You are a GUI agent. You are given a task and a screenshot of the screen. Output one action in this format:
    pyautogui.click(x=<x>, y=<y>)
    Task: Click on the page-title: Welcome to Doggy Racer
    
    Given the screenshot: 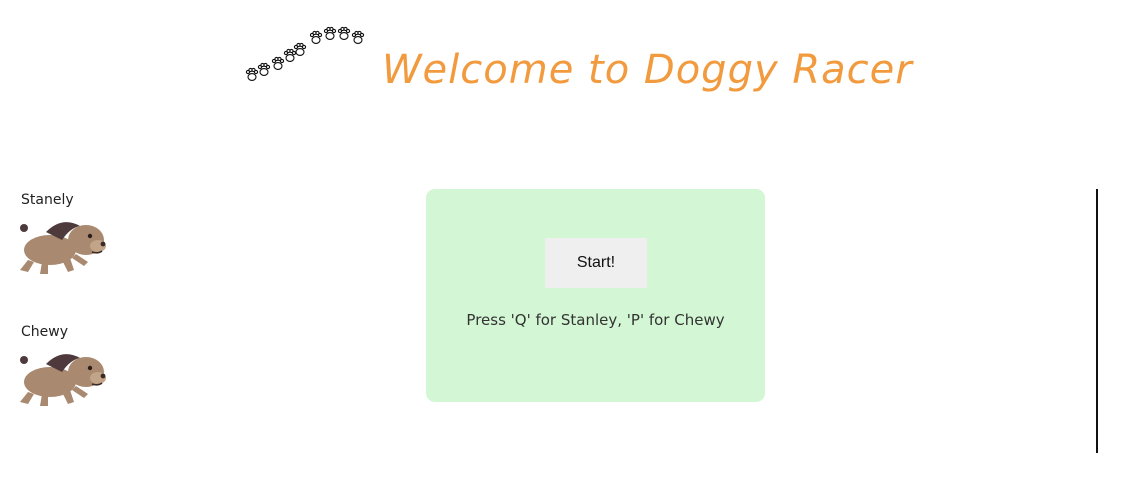 What is the action you would take?
    pyautogui.click(x=647, y=70)
    